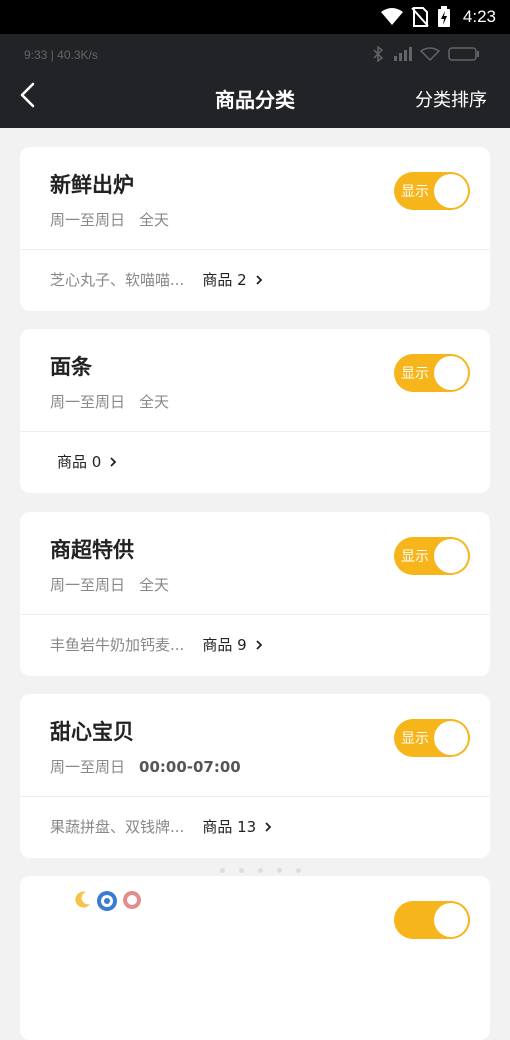 This screenshot has height=1040, width=510. I want to click on category-name: 新鲜出炉, so click(92, 185).